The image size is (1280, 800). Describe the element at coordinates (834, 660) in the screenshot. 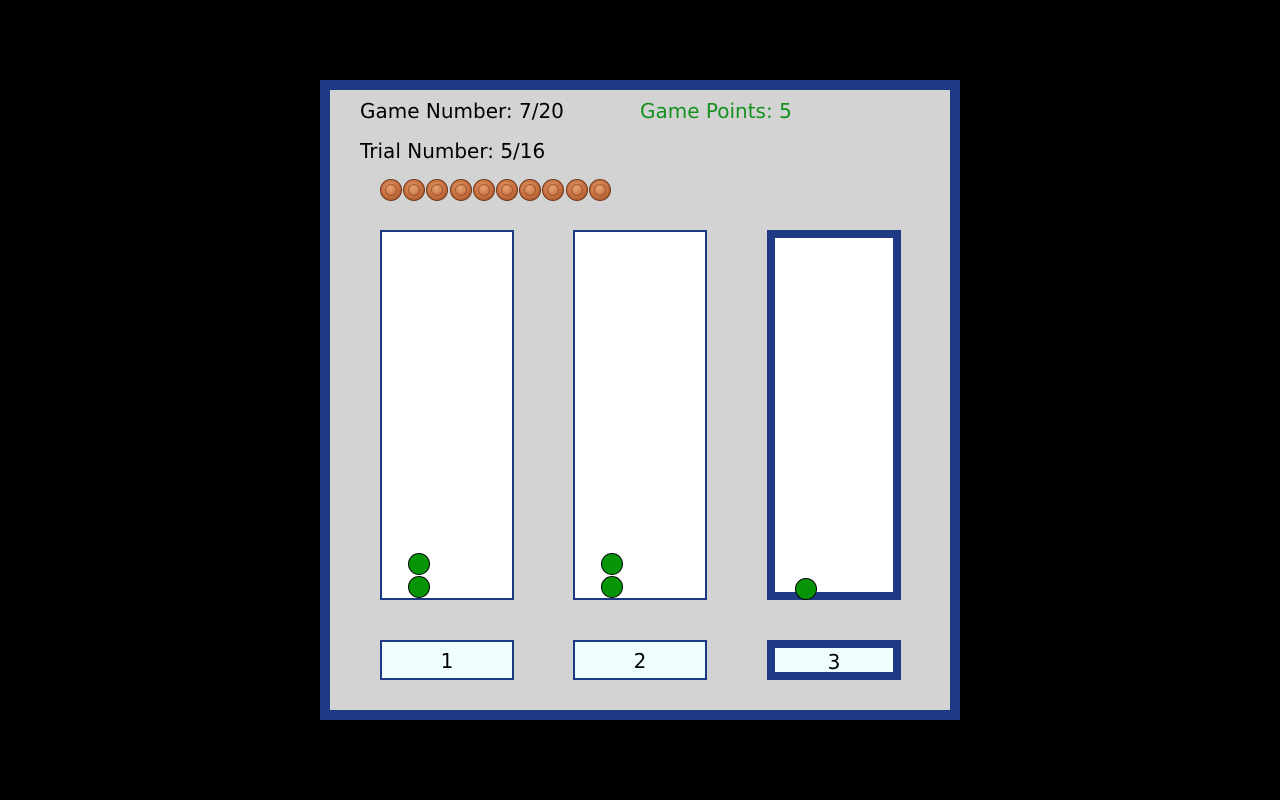

I see `column-3-button: 3` at that location.